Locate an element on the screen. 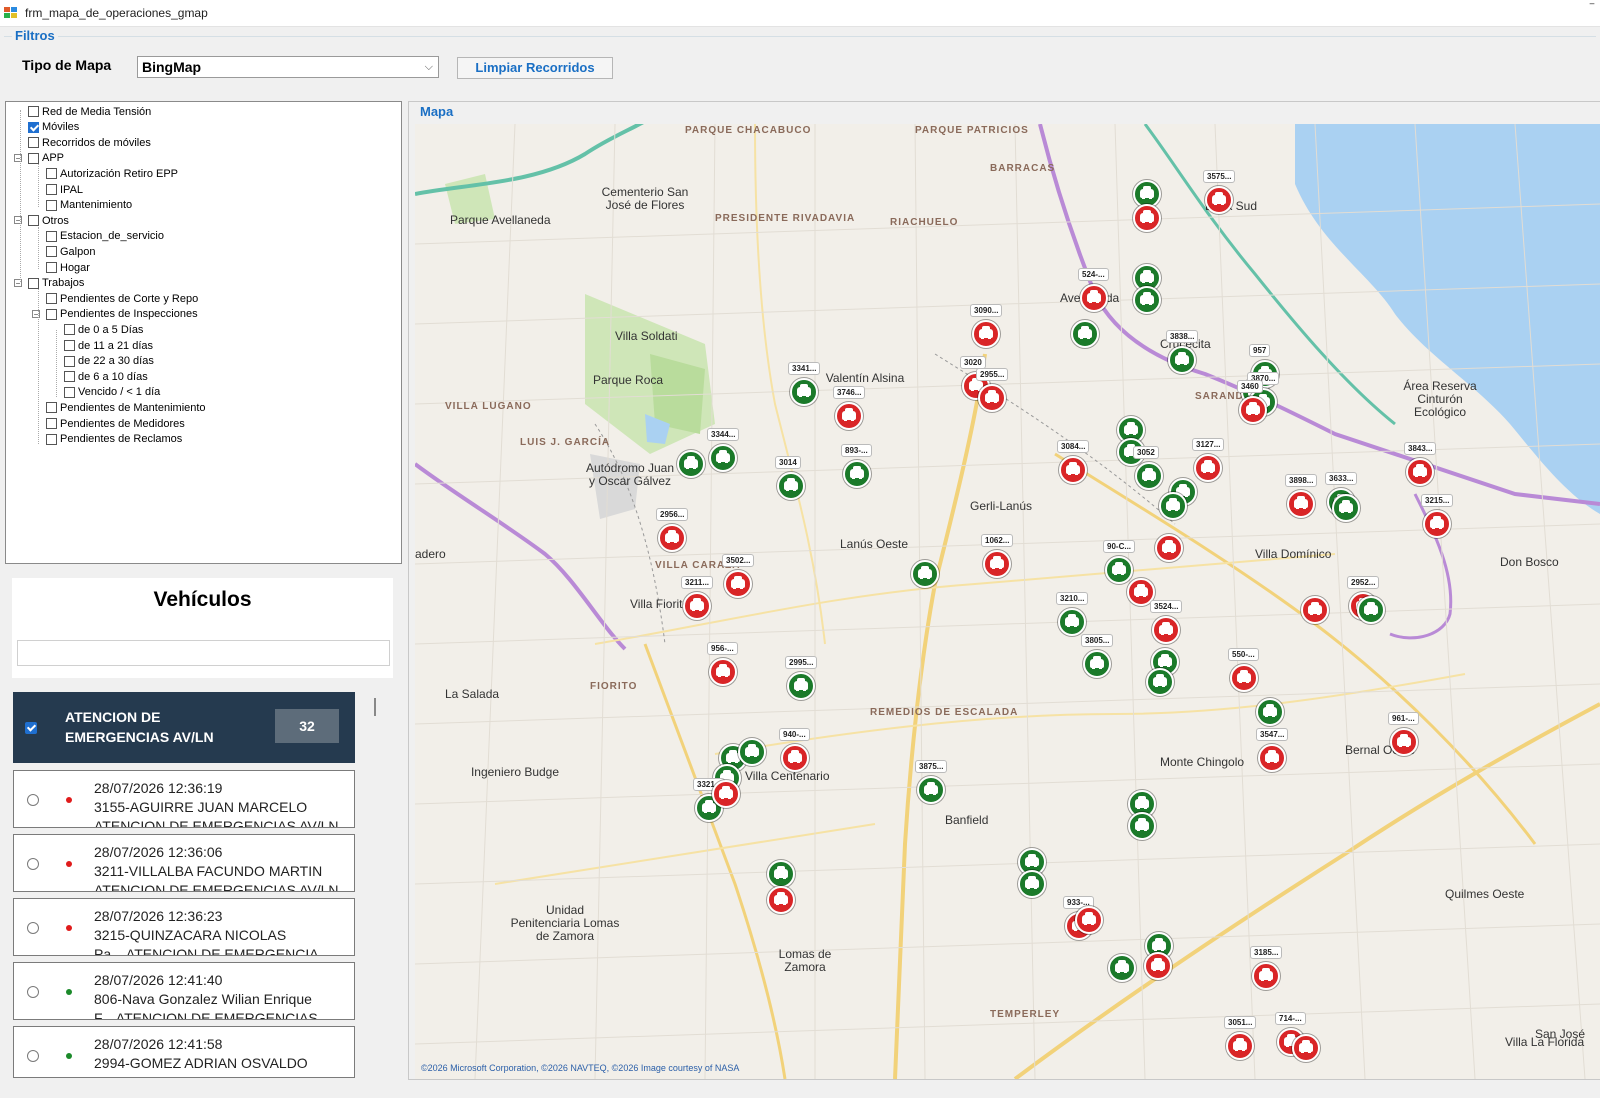 The image size is (1600, 1098). tree-item: Pendientes de Mantenimiento is located at coordinates (126, 407).